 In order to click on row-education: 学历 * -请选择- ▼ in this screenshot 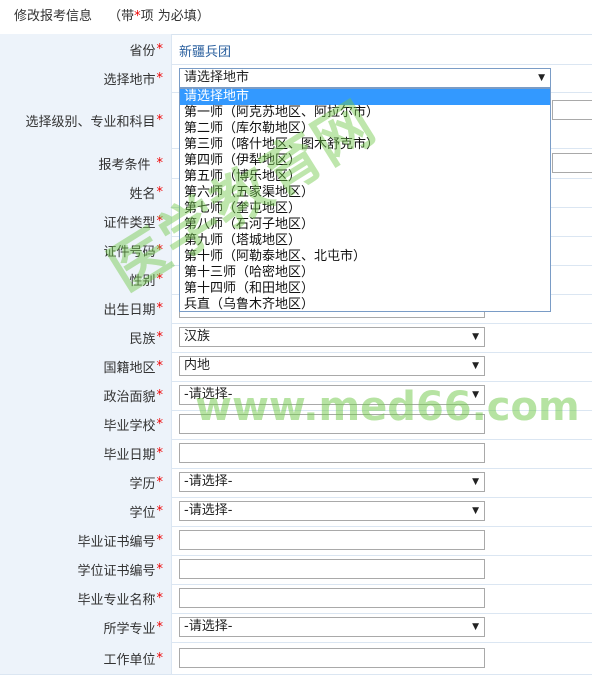, I will do `click(296, 483)`.